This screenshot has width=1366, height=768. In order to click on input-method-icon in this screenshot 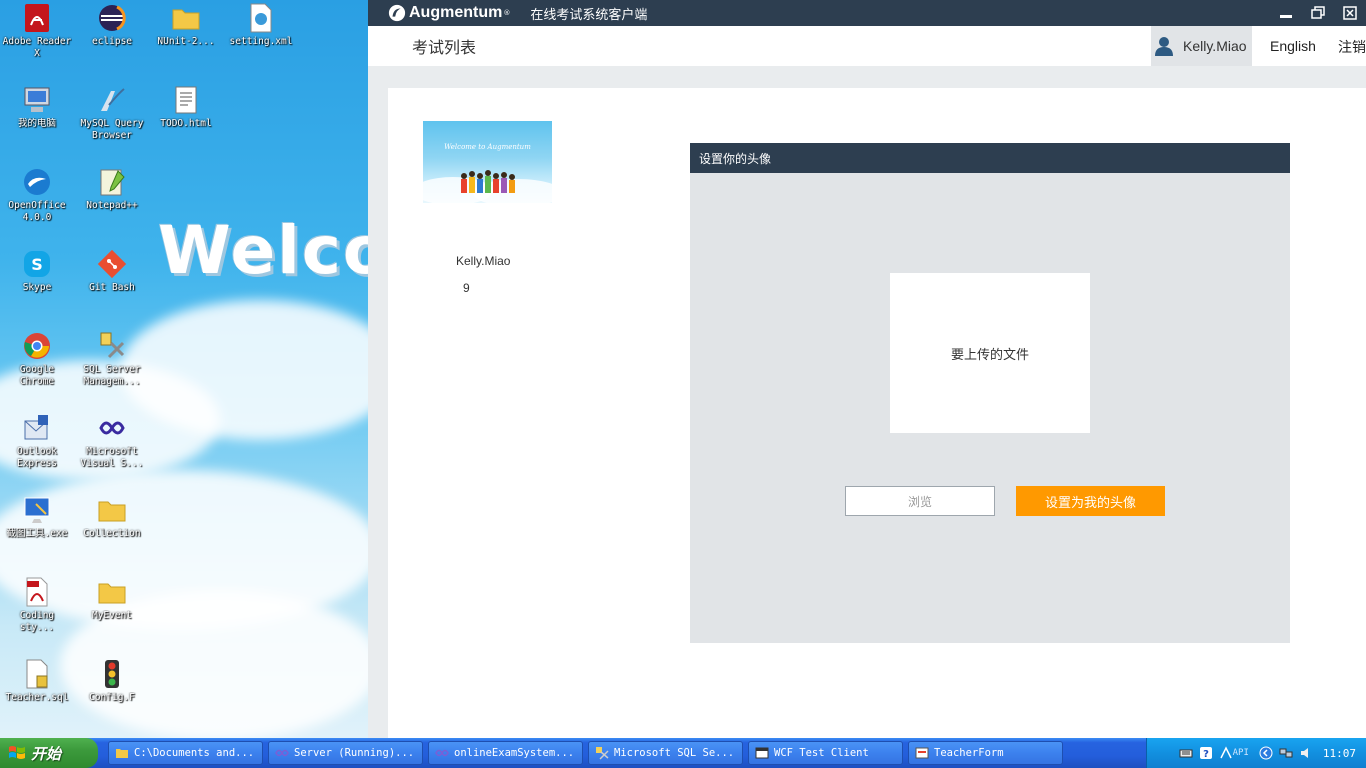, I will do `click(1226, 753)`.